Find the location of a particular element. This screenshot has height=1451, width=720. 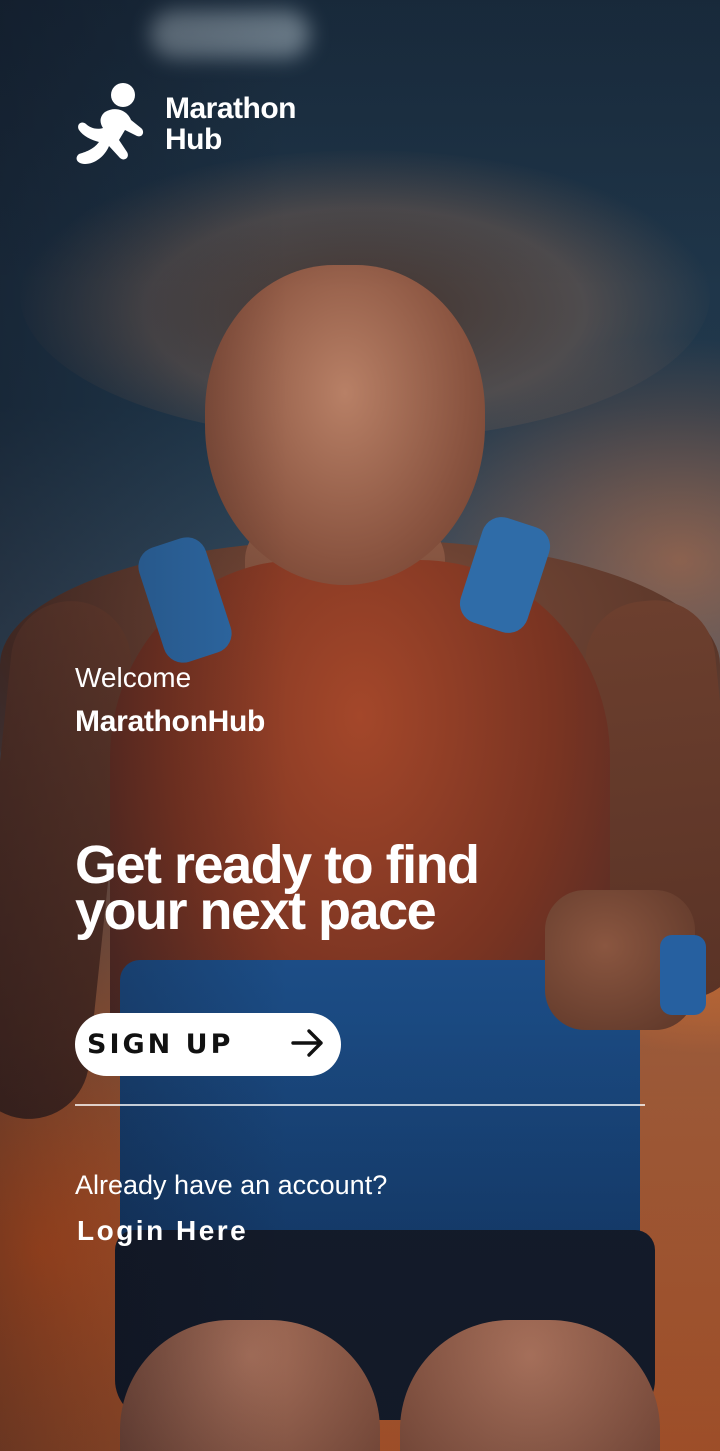

login-prompt: Already have an account? is located at coordinates (231, 1185).